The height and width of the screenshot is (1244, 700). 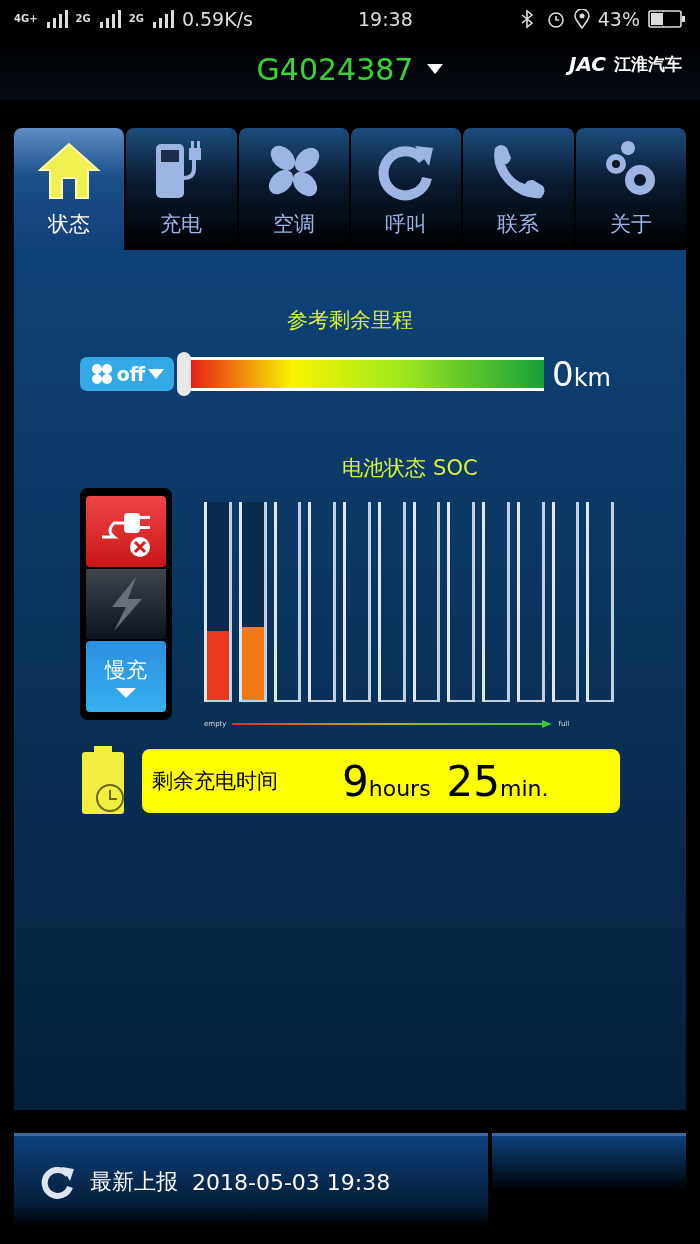 I want to click on hours-value: 9, so click(x=355, y=781).